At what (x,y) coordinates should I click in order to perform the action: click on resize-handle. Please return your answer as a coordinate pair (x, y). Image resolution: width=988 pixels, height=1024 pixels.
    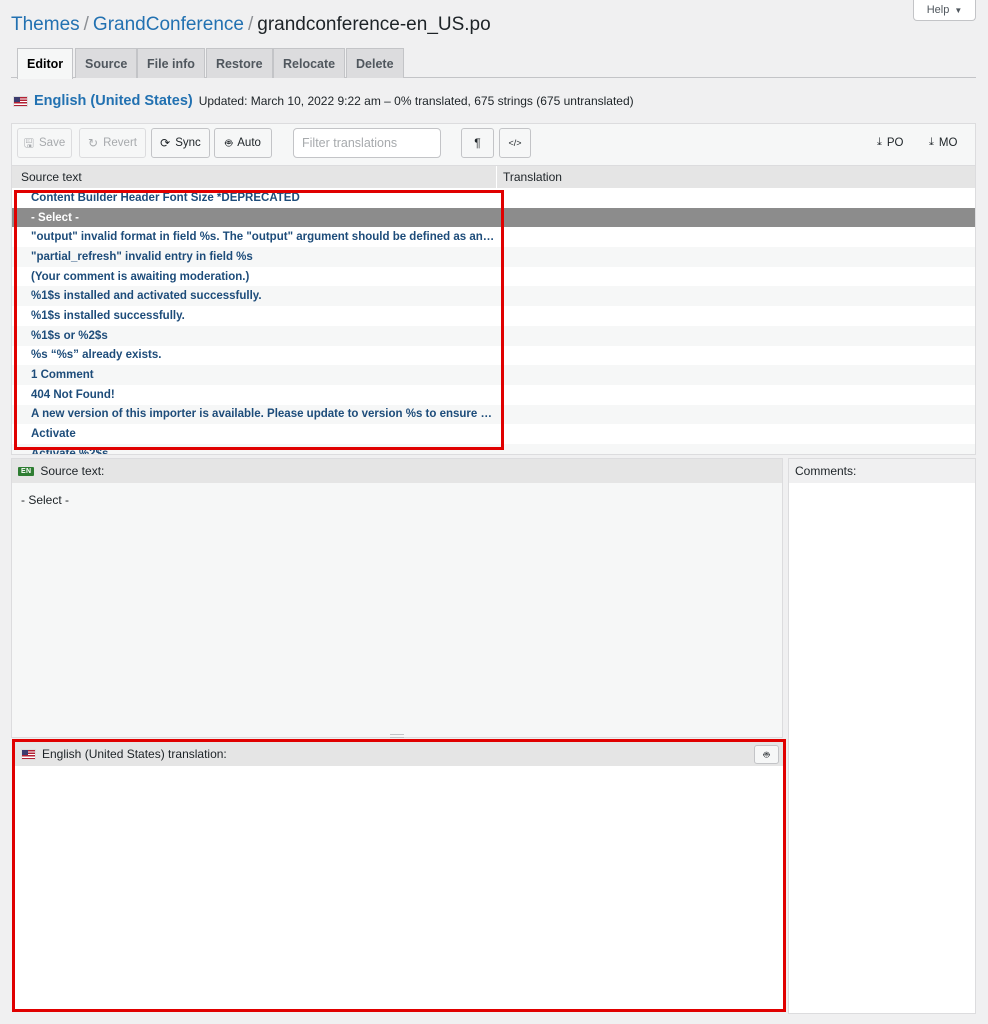
    Looking at the image, I should click on (397, 736).